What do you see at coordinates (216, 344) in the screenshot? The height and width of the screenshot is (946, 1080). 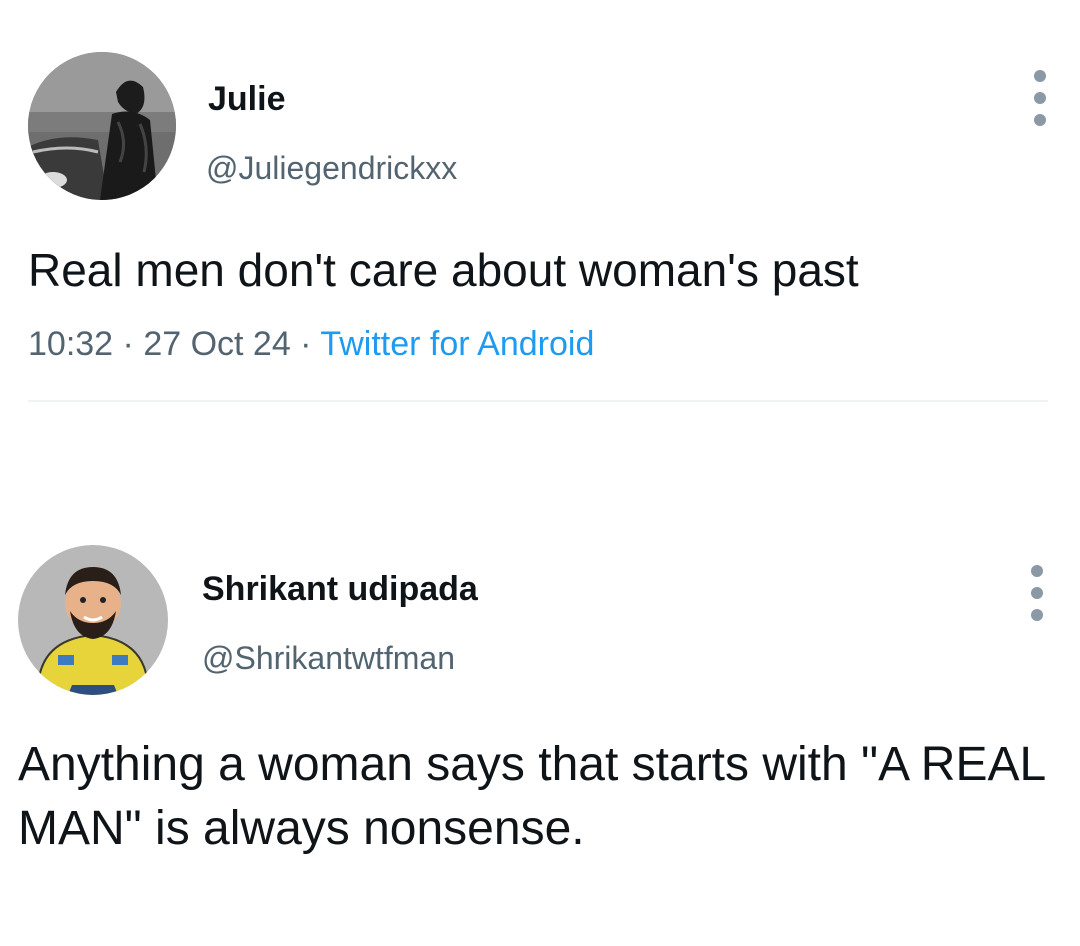 I see `tweet-date: 27 Oct 24` at bounding box center [216, 344].